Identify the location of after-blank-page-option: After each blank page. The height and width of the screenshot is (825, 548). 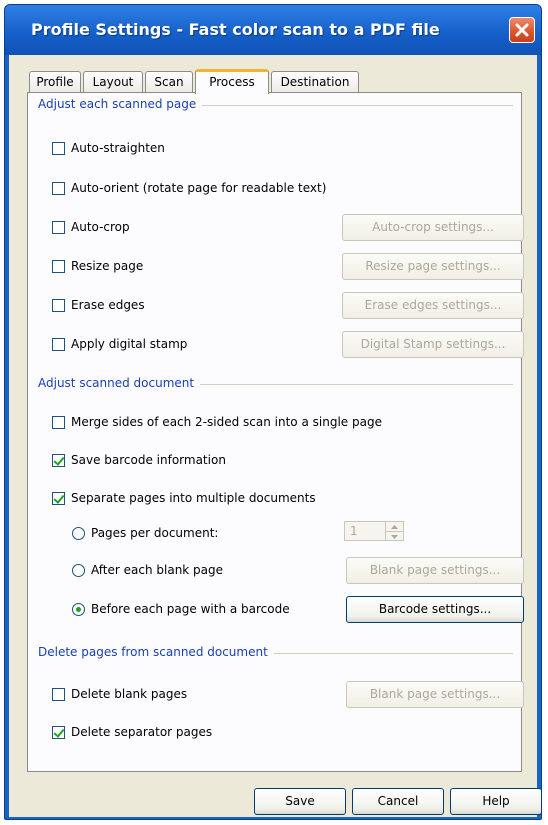
(147, 570).